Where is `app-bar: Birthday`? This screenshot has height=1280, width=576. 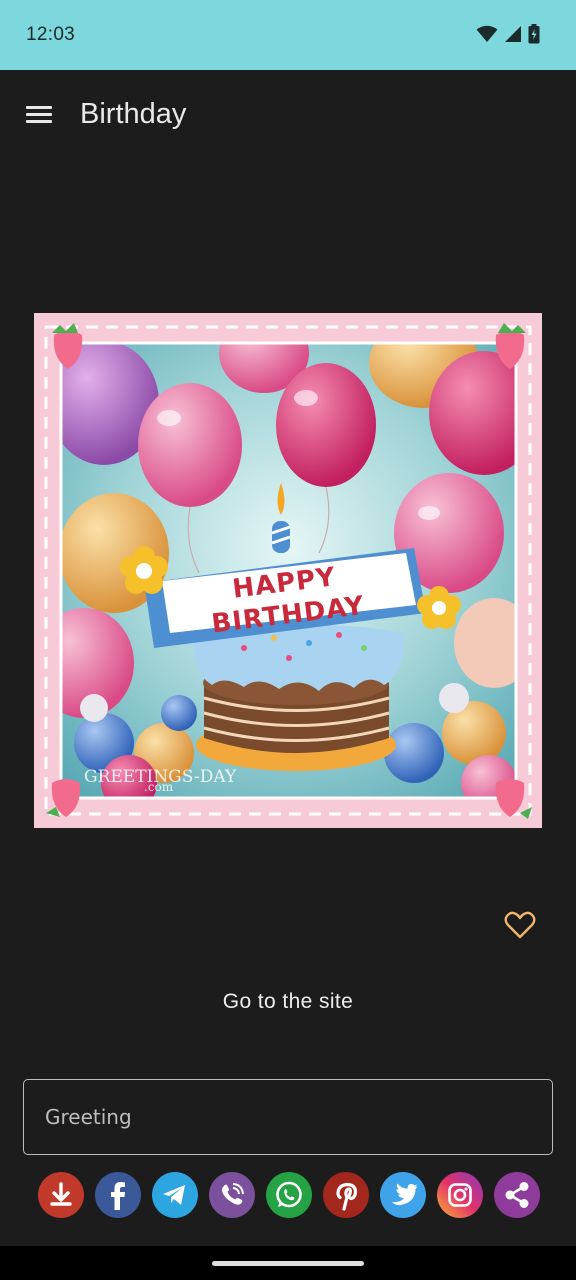
app-bar: Birthday is located at coordinates (288, 116).